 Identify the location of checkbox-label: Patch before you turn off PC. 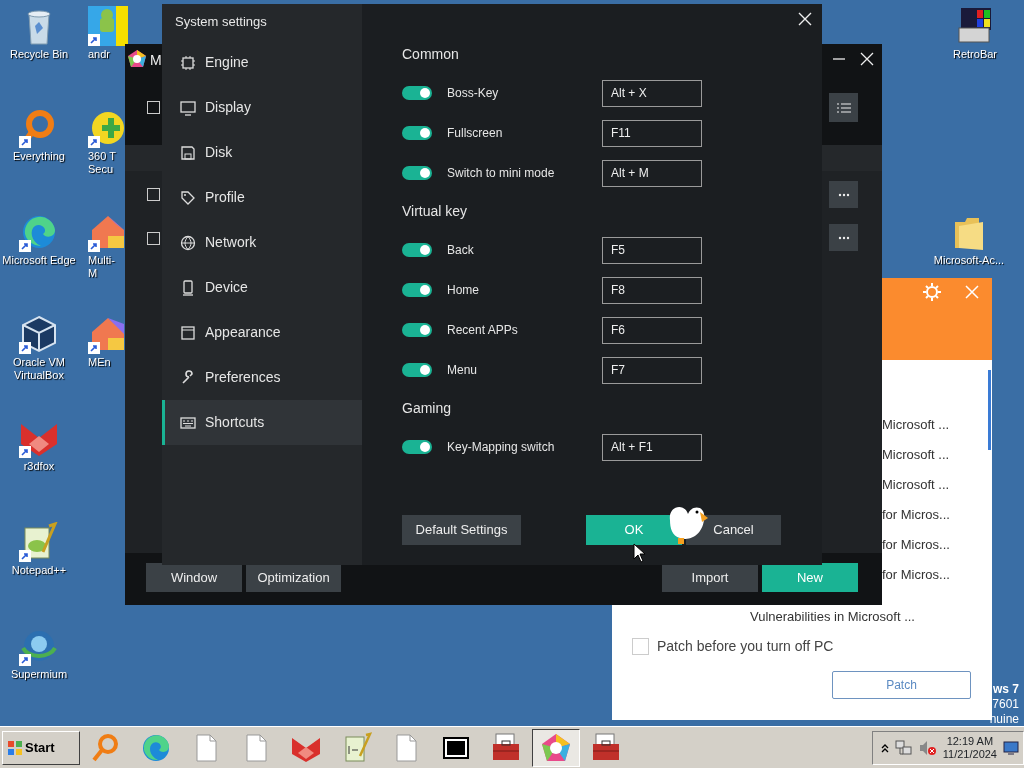
(745, 646).